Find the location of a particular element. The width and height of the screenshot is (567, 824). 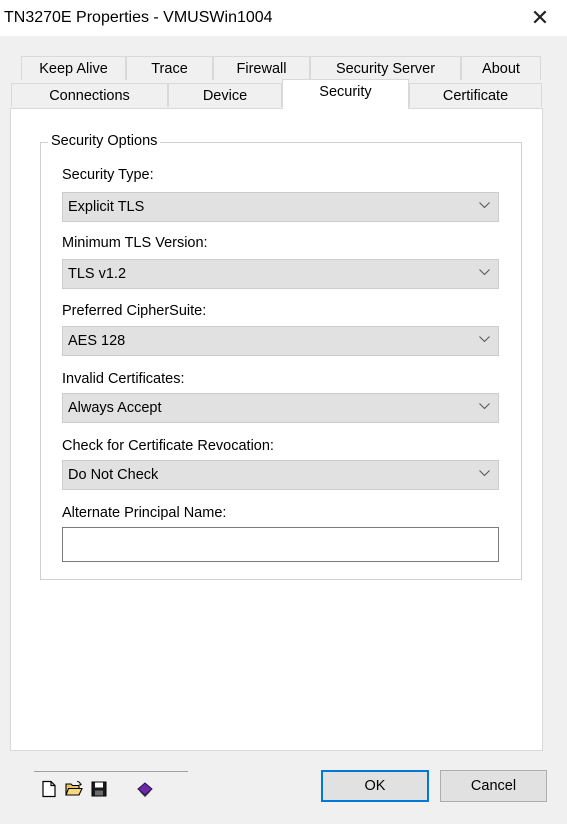

tab-trace: Trace is located at coordinates (169, 68).